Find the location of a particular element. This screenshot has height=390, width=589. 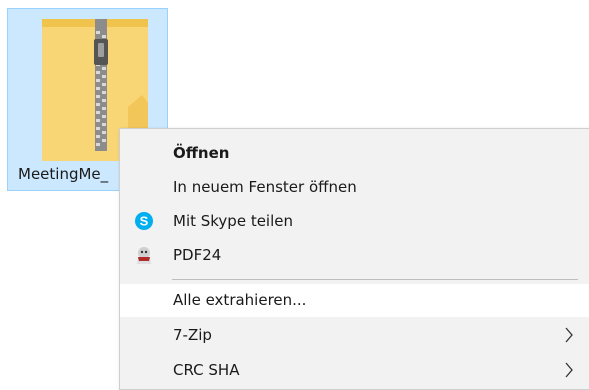

menu-item-label: PDF24 is located at coordinates (197, 255).